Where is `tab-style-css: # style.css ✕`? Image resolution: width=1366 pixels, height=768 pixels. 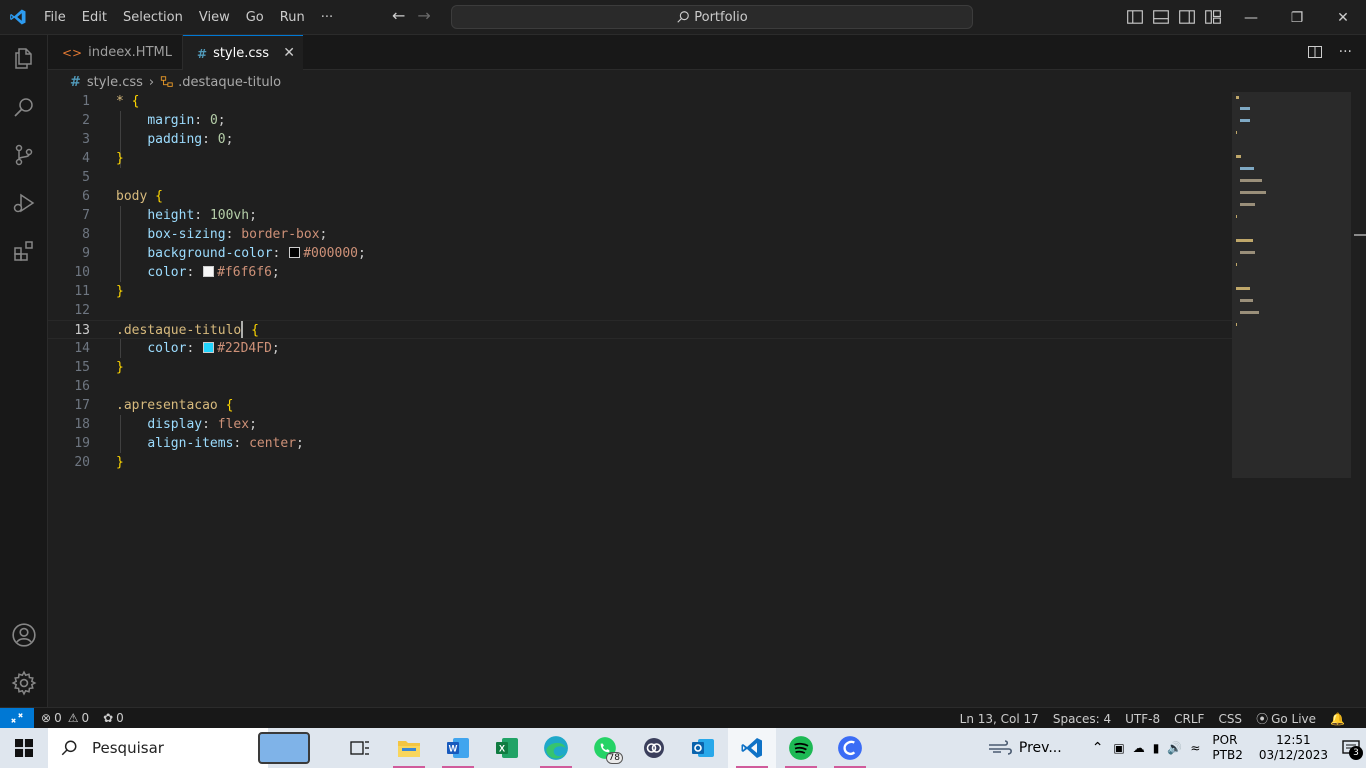 tab-style-css: # style.css ✕ is located at coordinates (243, 53).